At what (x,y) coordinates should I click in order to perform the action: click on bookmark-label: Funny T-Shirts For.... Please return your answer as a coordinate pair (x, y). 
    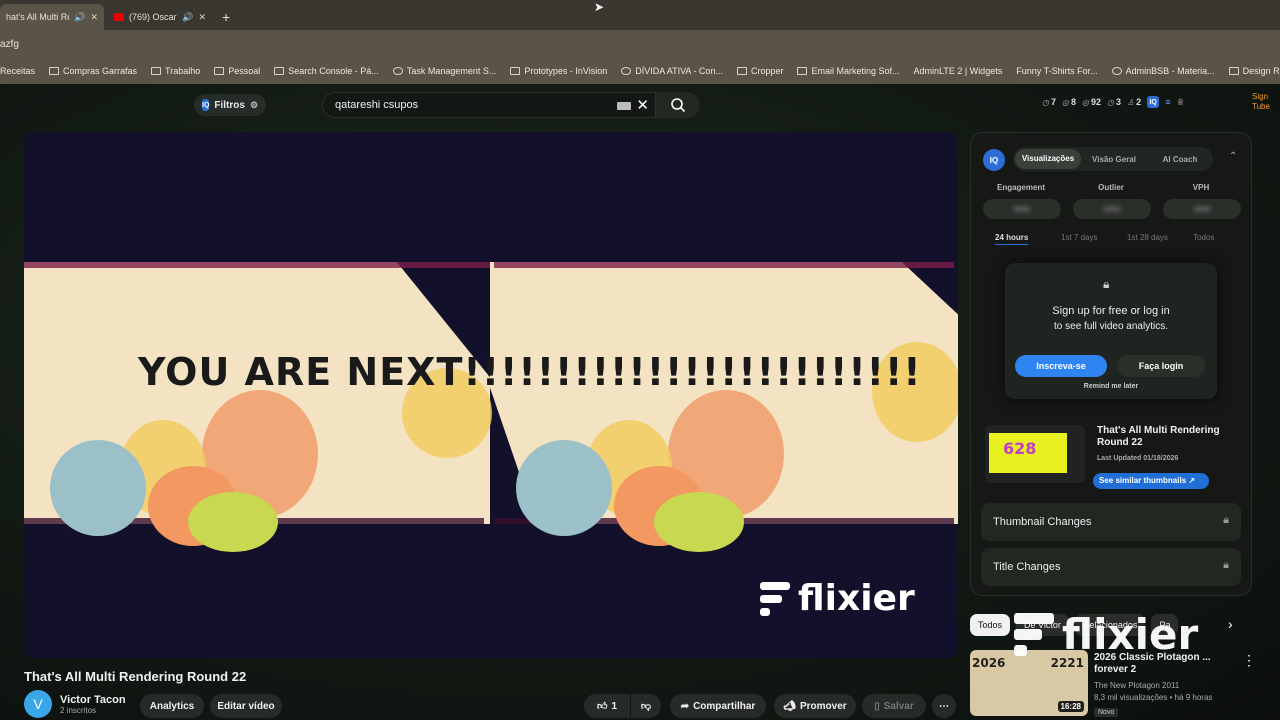
    Looking at the image, I should click on (1057, 71).